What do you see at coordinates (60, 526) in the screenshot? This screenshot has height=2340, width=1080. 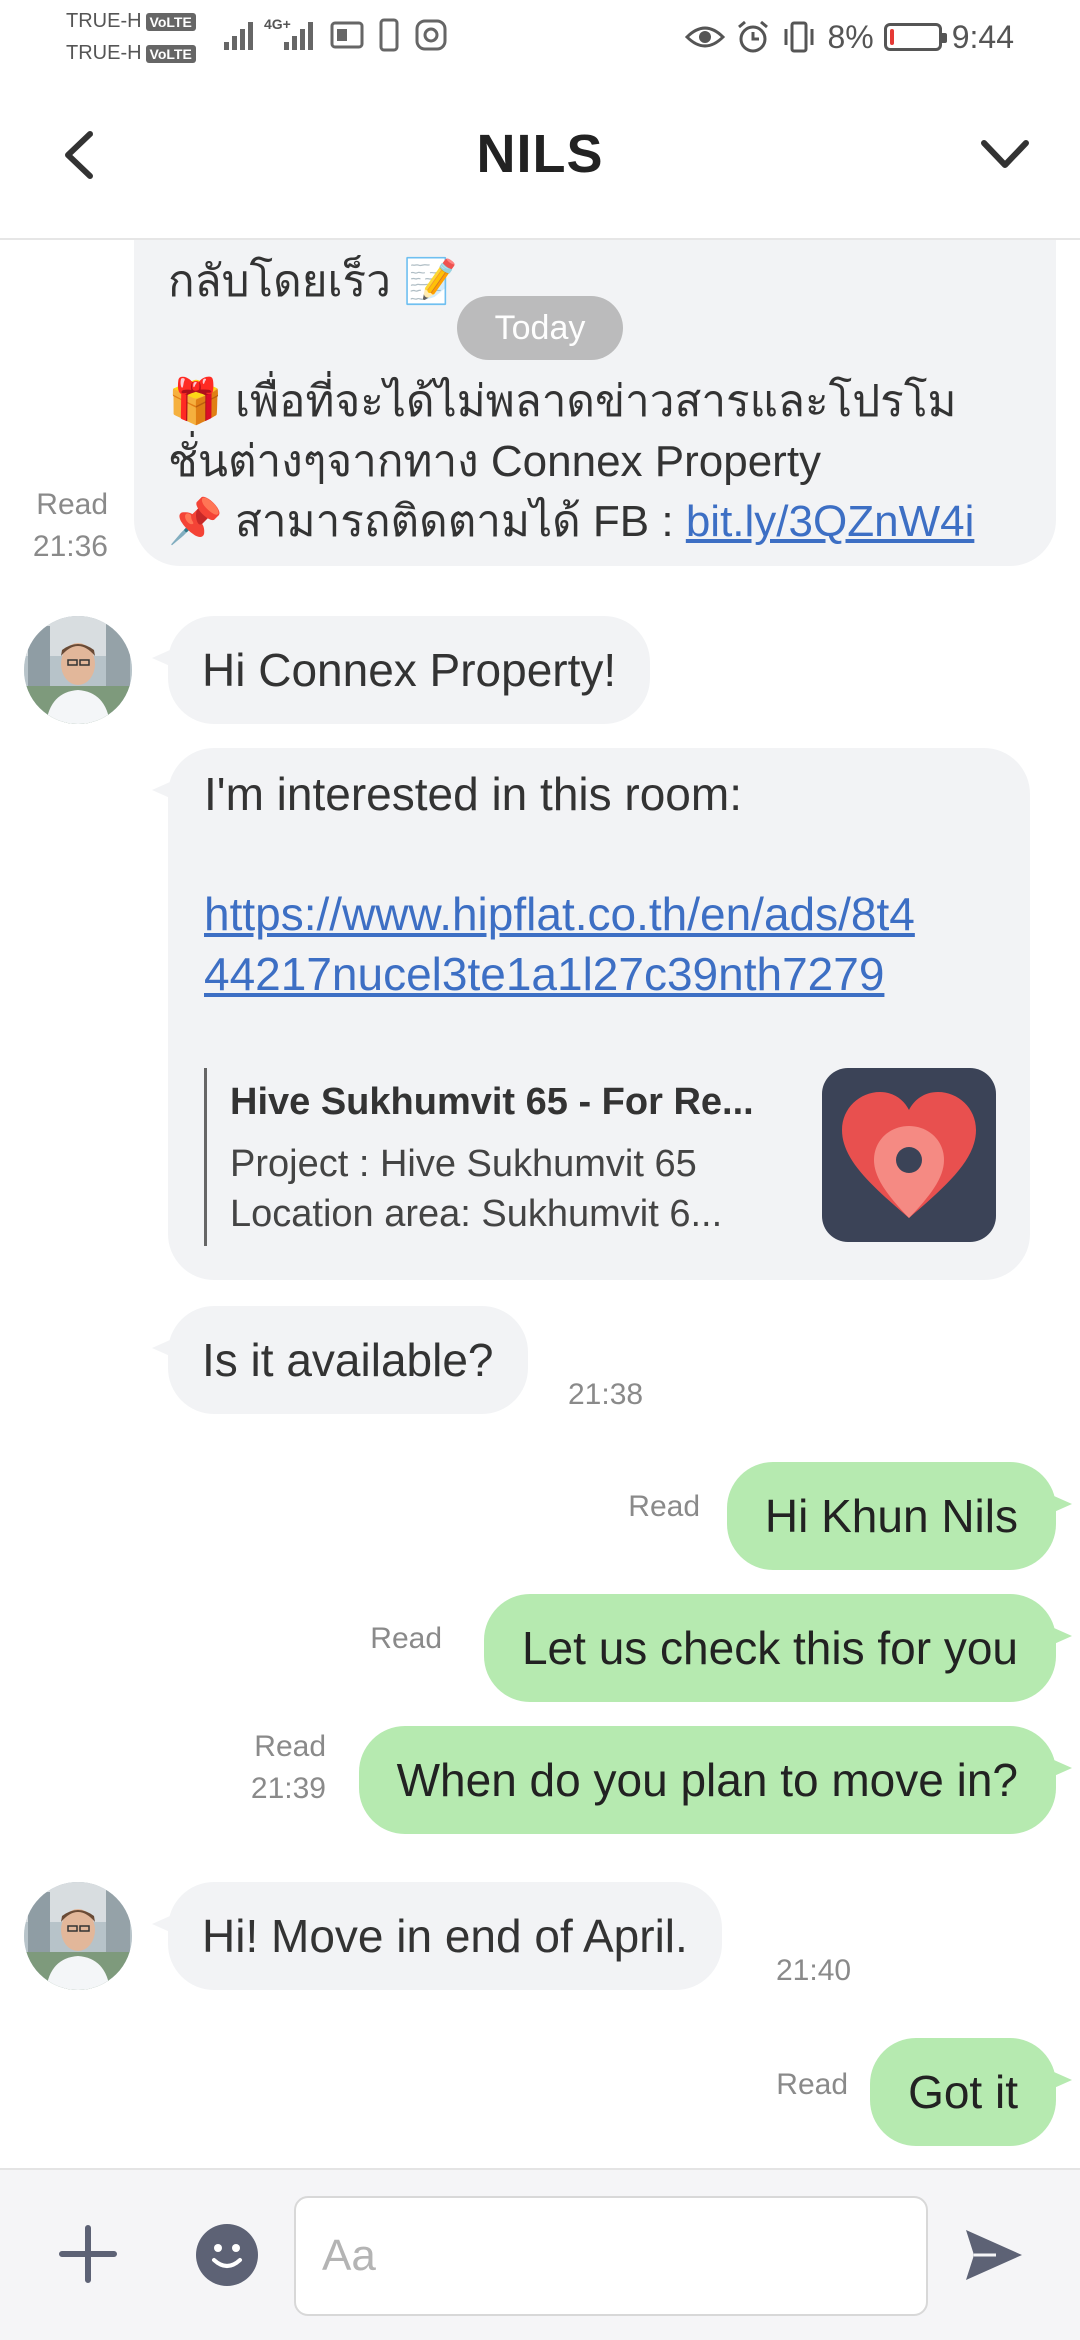 I see `message-meta-promo: Read 21:36` at bounding box center [60, 526].